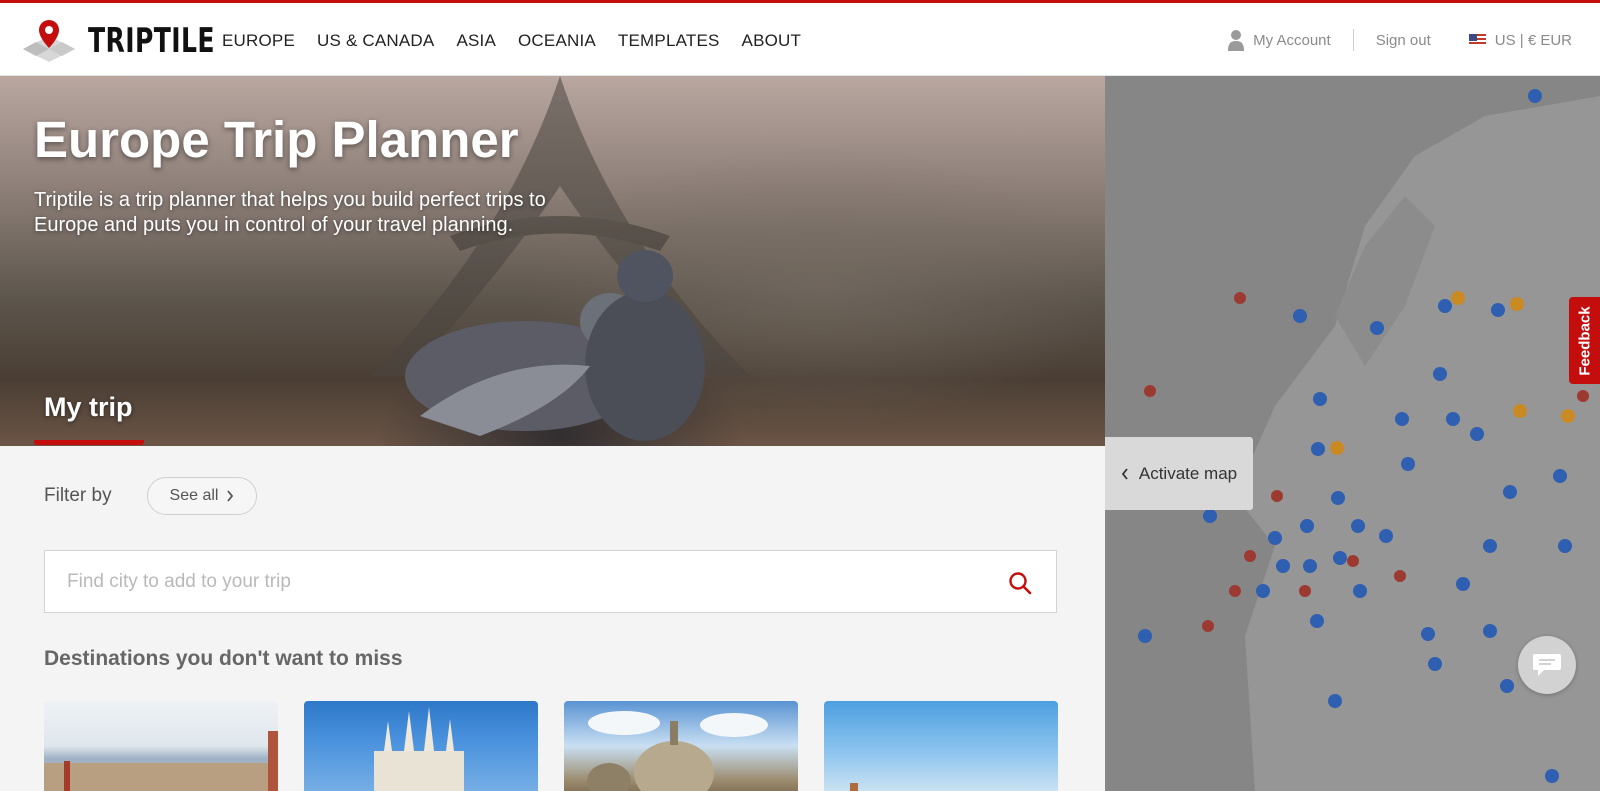 The image size is (1600, 791). Describe the element at coordinates (557, 41) in the screenshot. I see `nav-oceania: OCEANIA` at that location.